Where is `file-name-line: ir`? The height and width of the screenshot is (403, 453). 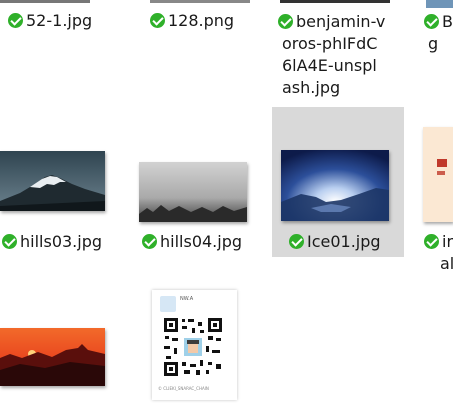 file-name-line: ir is located at coordinates (447, 241).